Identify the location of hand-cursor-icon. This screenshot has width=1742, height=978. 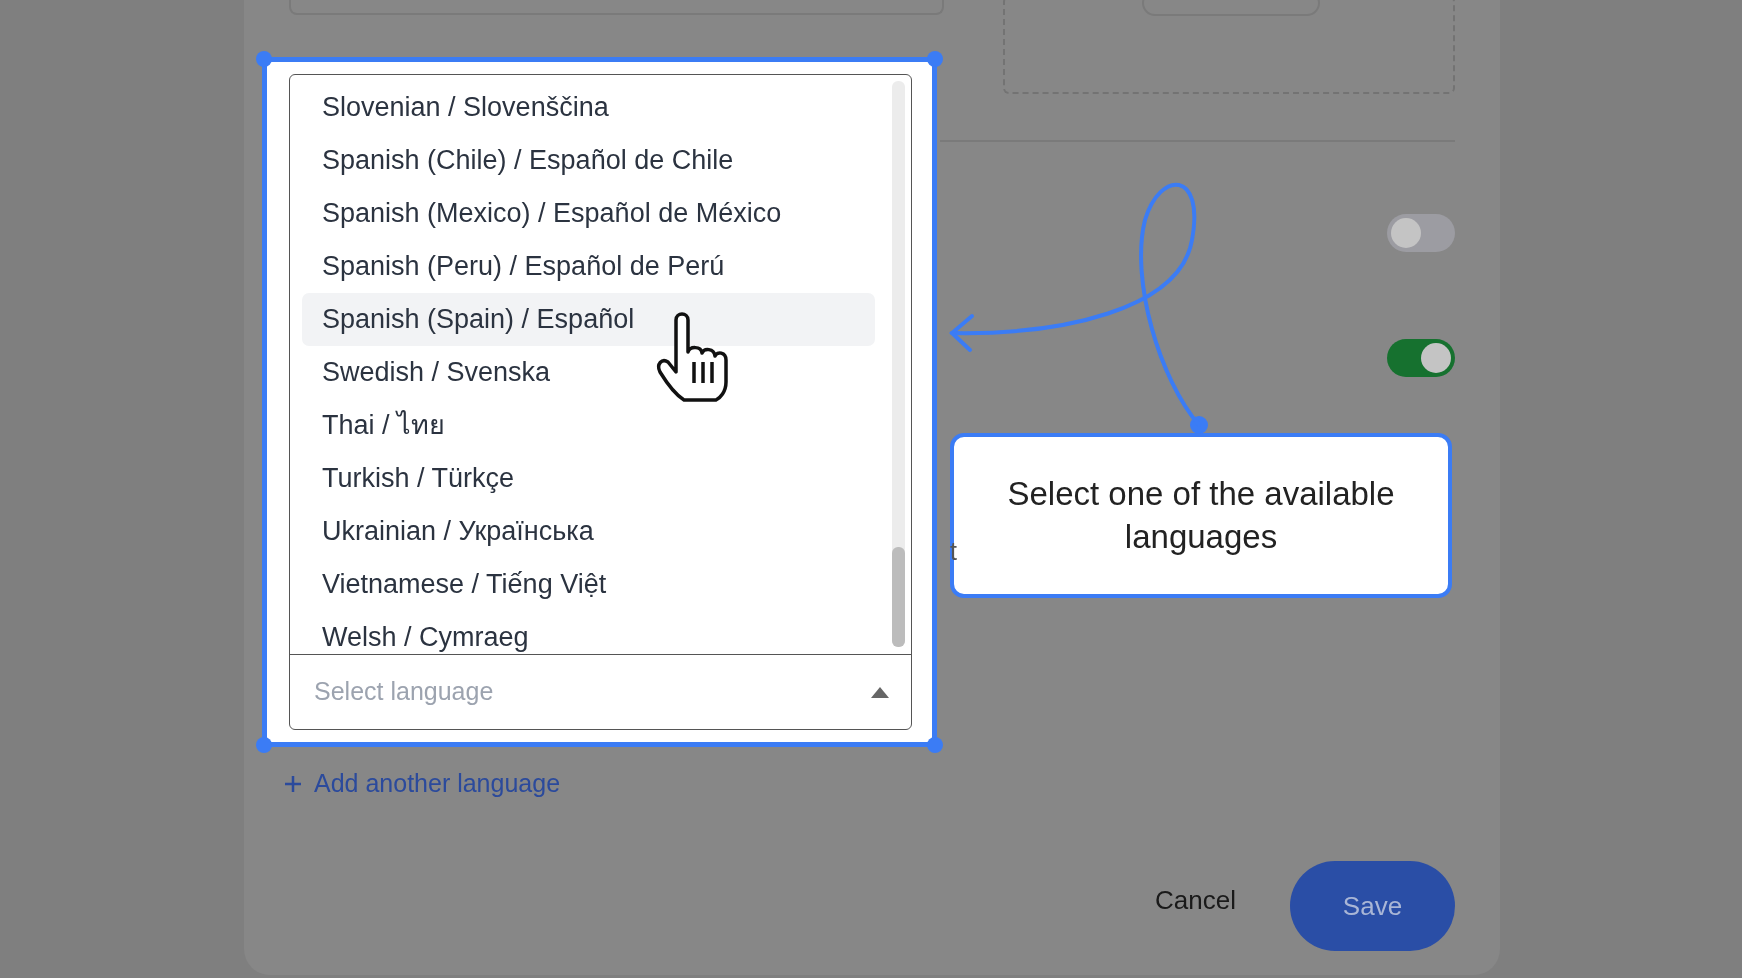
(692, 357).